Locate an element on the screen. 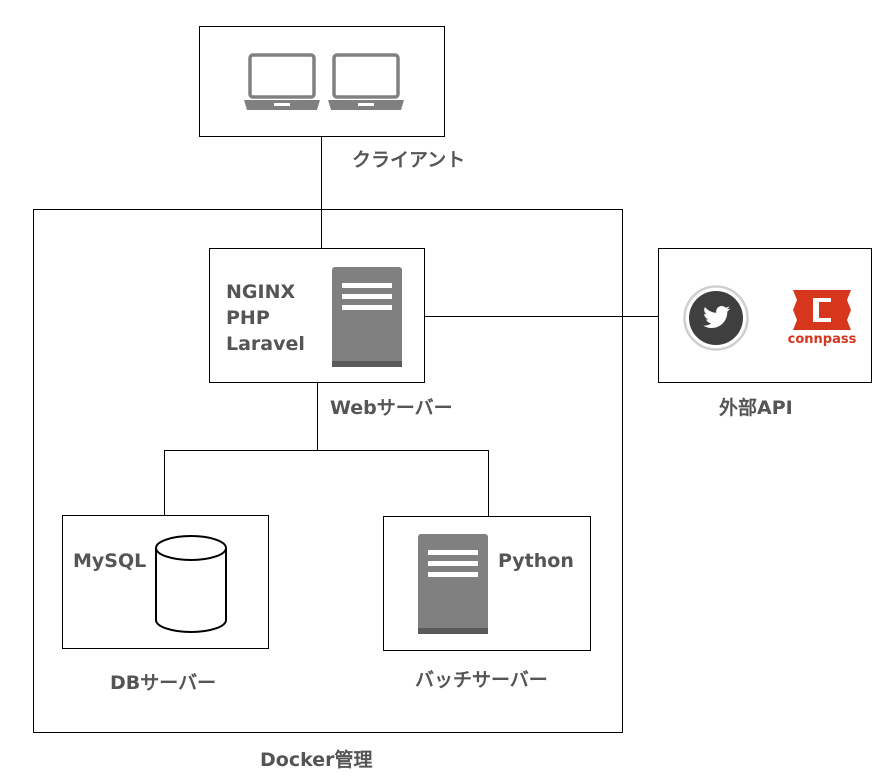 This screenshot has width=887, height=783. batch-server-stack: Python is located at coordinates (536, 561).